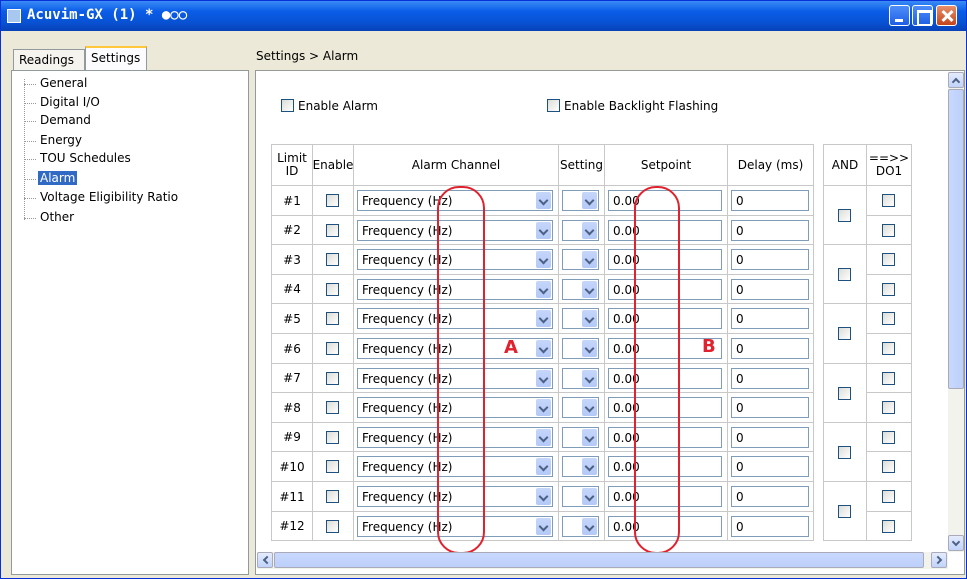  I want to click on tab-readings: Readings, so click(49, 60).